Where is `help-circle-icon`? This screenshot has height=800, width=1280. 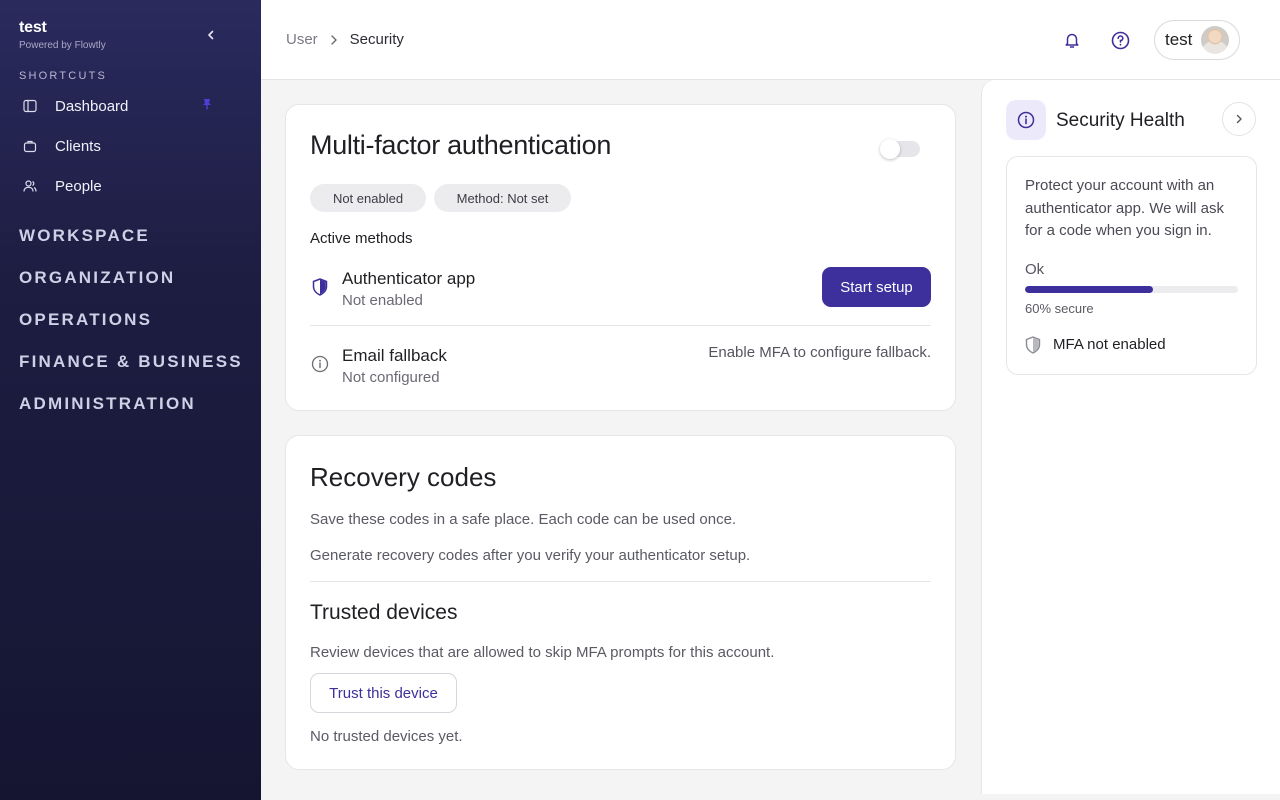 help-circle-icon is located at coordinates (1120, 40).